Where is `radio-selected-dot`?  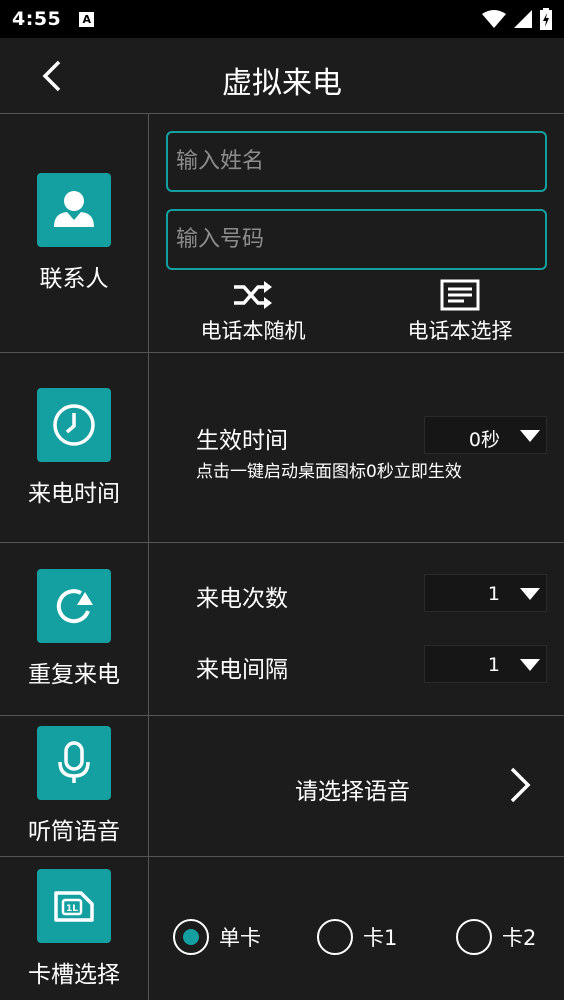
radio-selected-dot is located at coordinates (191, 937).